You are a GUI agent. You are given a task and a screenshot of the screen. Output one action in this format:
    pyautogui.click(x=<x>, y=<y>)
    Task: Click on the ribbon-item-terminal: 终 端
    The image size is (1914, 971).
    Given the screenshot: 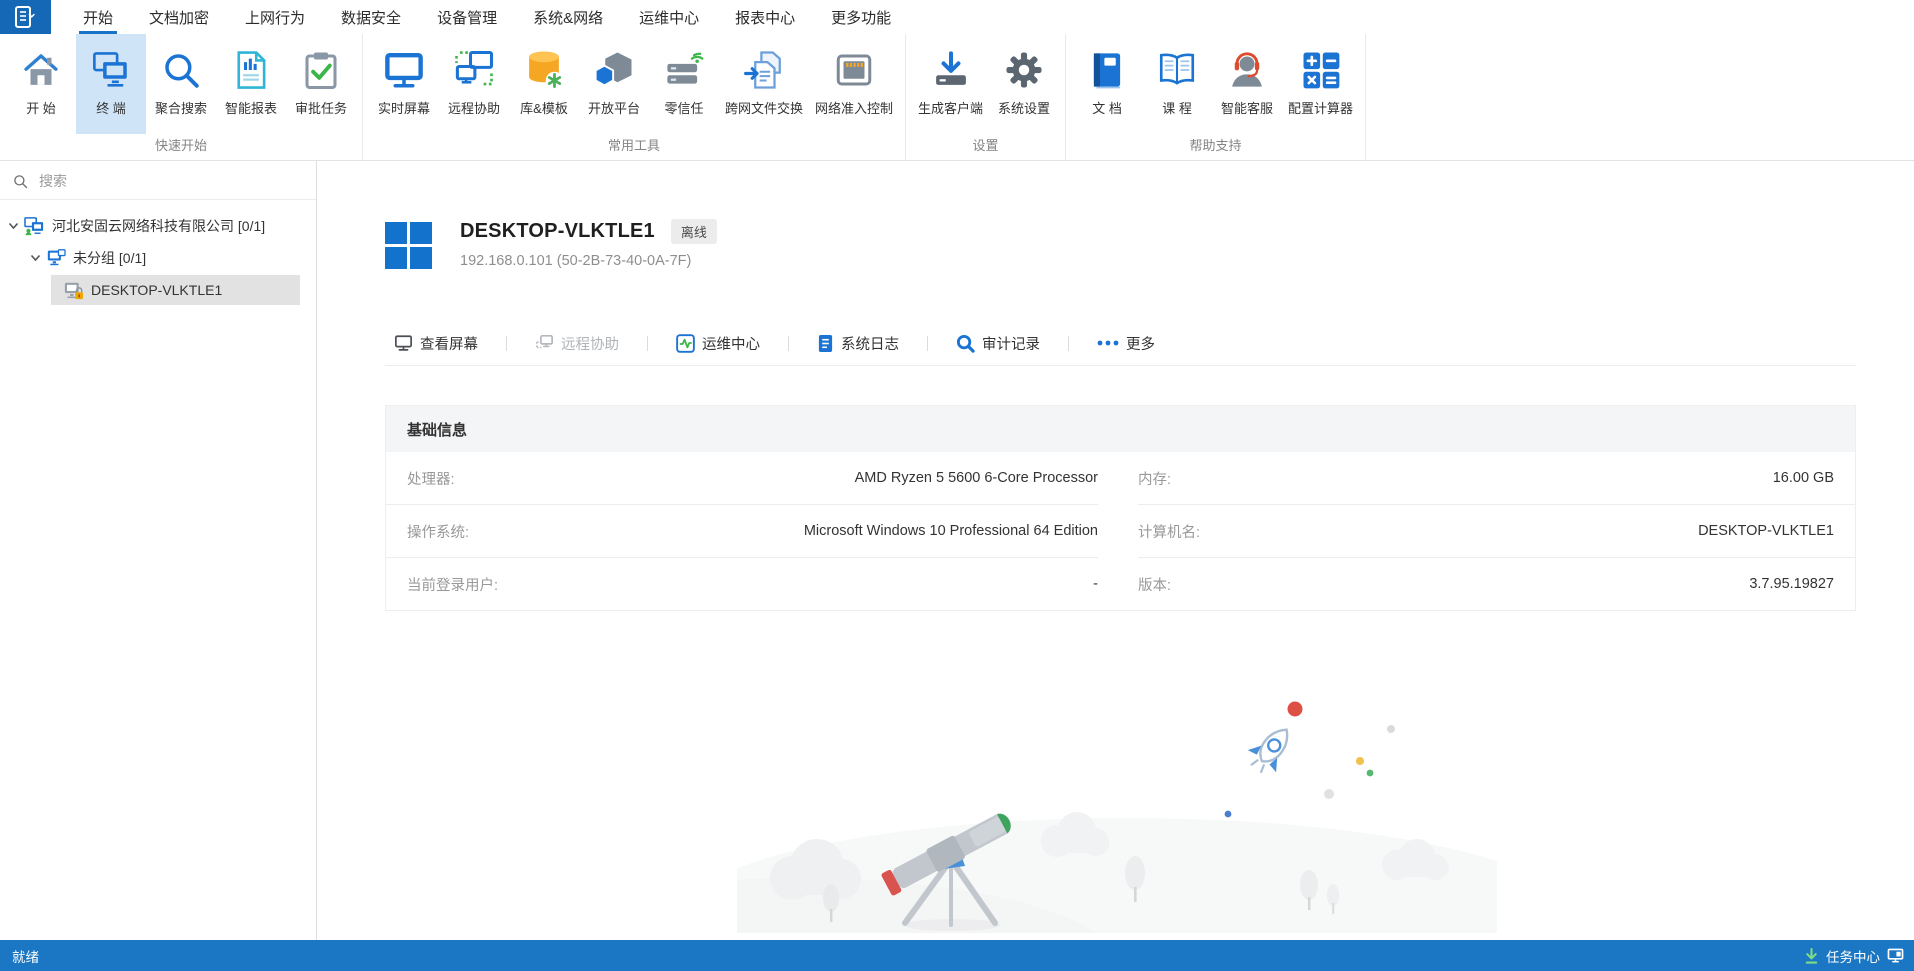 What is the action you would take?
    pyautogui.click(x=111, y=84)
    